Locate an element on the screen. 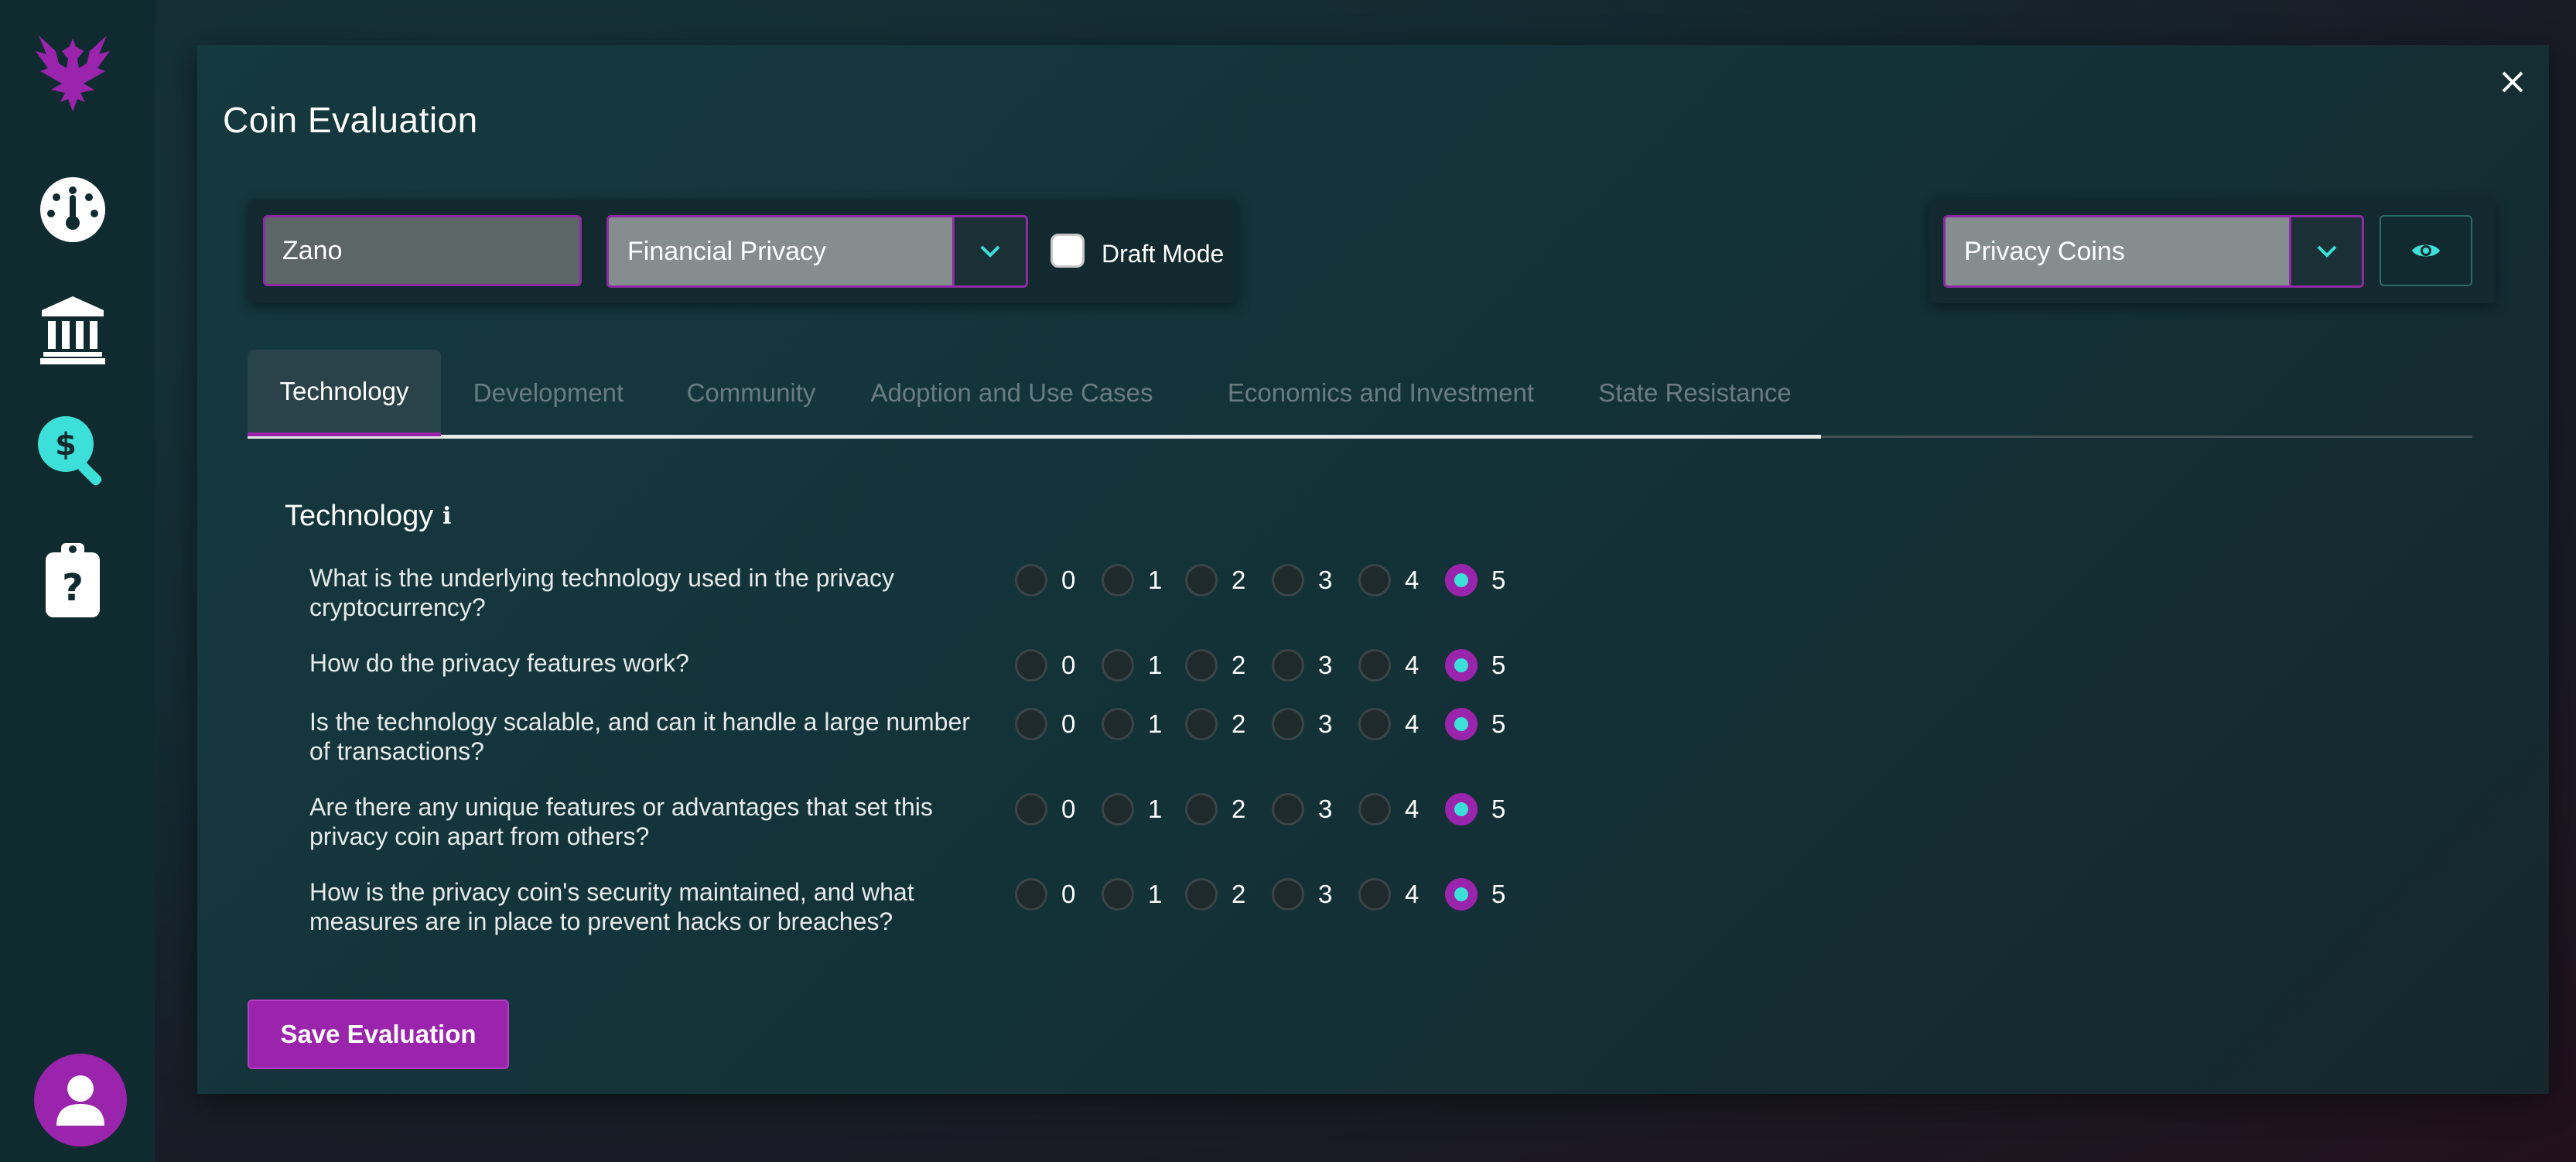 This screenshot has width=2576, height=1162. user-avatar-icon is located at coordinates (80, 1100).